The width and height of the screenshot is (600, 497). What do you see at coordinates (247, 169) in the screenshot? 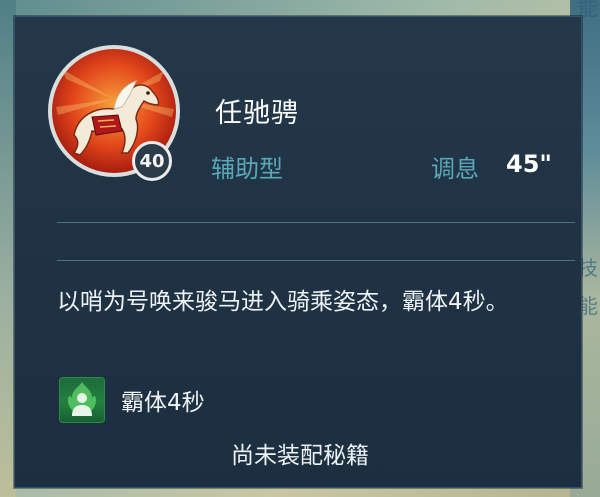
I see `skill-type: 辅助型` at bounding box center [247, 169].